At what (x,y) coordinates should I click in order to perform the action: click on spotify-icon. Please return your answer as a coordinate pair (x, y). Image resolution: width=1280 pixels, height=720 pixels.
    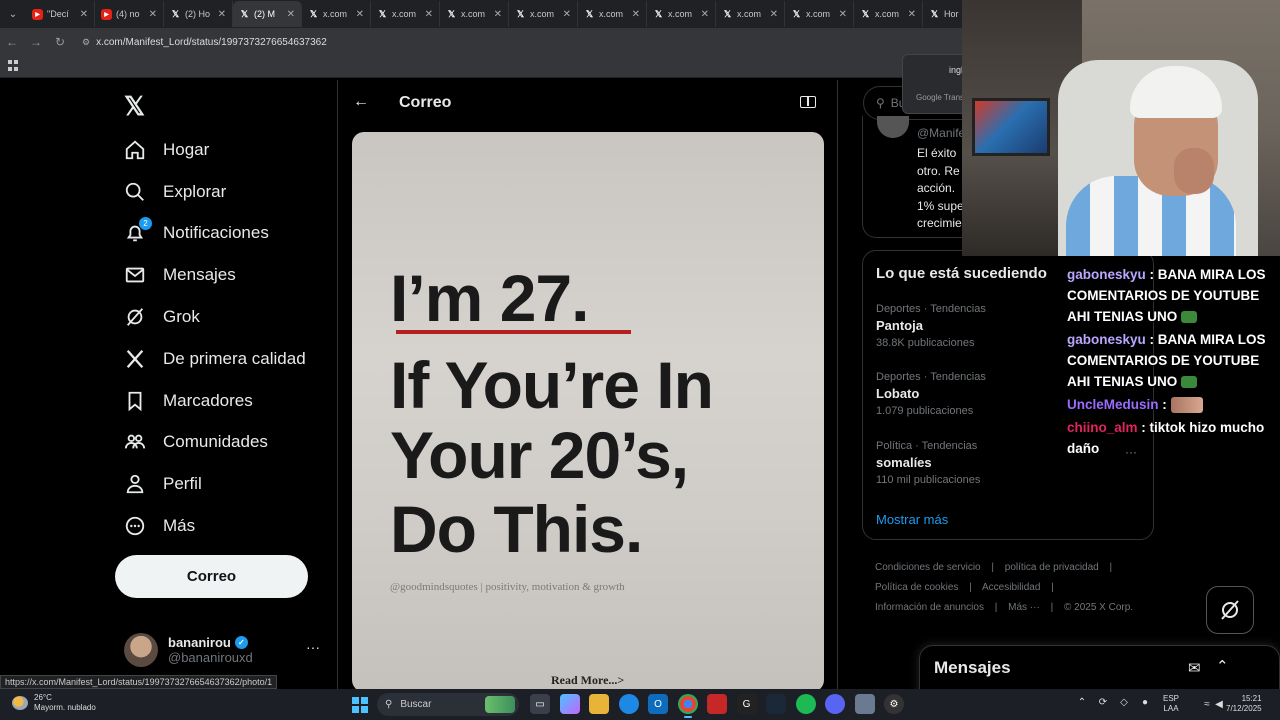
    Looking at the image, I should click on (805, 704).